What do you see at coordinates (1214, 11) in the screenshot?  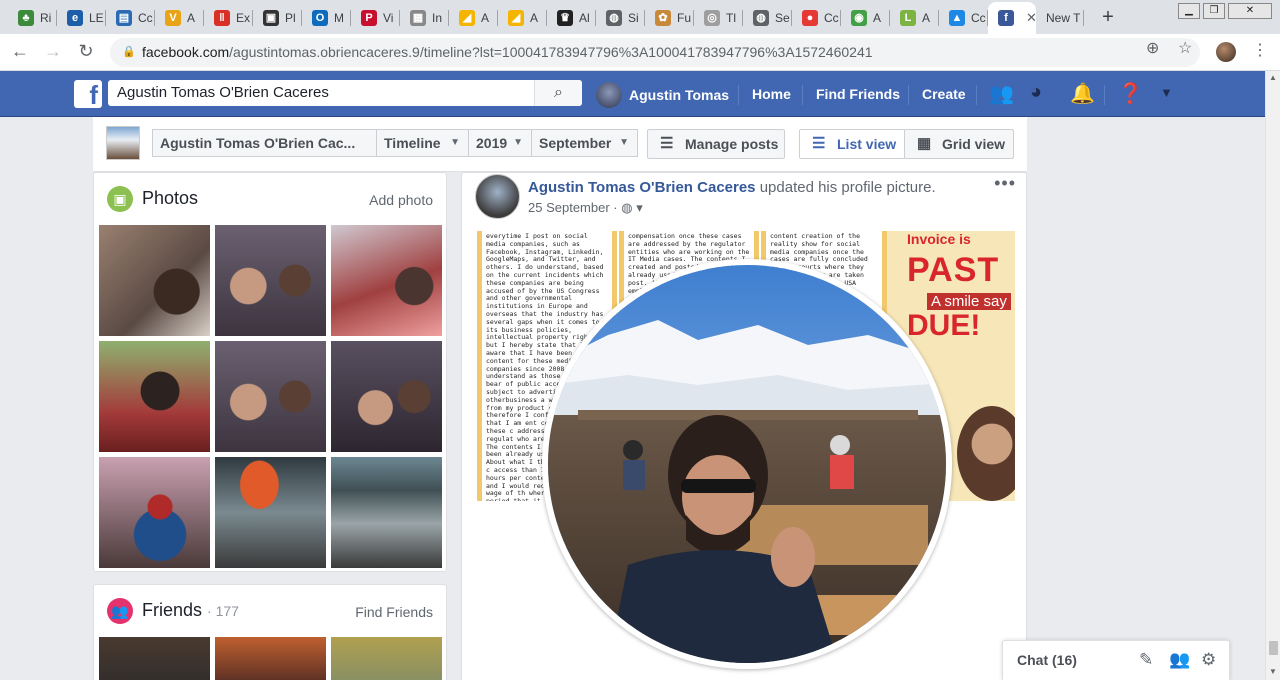 I see `restore-icon: ❐` at bounding box center [1214, 11].